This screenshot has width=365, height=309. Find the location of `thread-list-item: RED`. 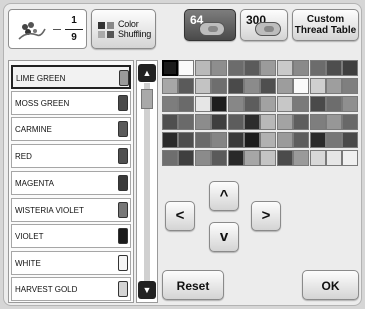

thread-list-item: RED is located at coordinates (71, 156).